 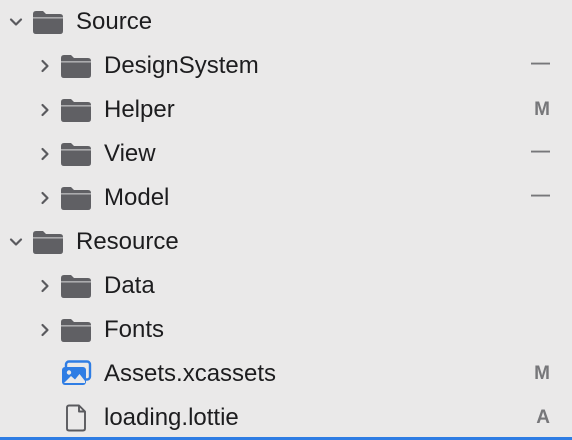 What do you see at coordinates (286, 418) in the screenshot?
I see `tree-row-loading-lottie: loading.lottie A` at bounding box center [286, 418].